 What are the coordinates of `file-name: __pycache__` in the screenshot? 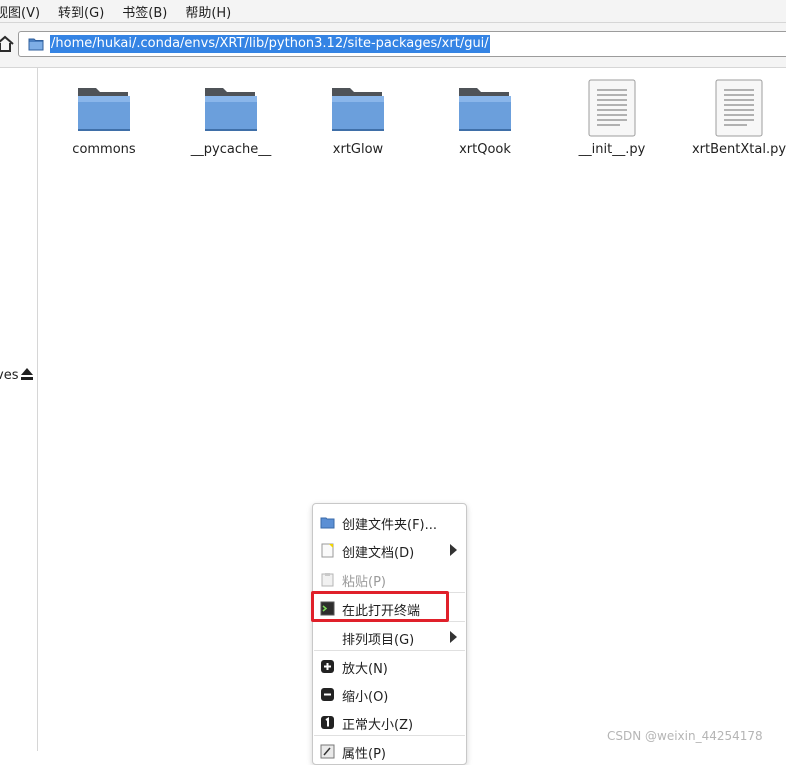 It's located at (231, 149).